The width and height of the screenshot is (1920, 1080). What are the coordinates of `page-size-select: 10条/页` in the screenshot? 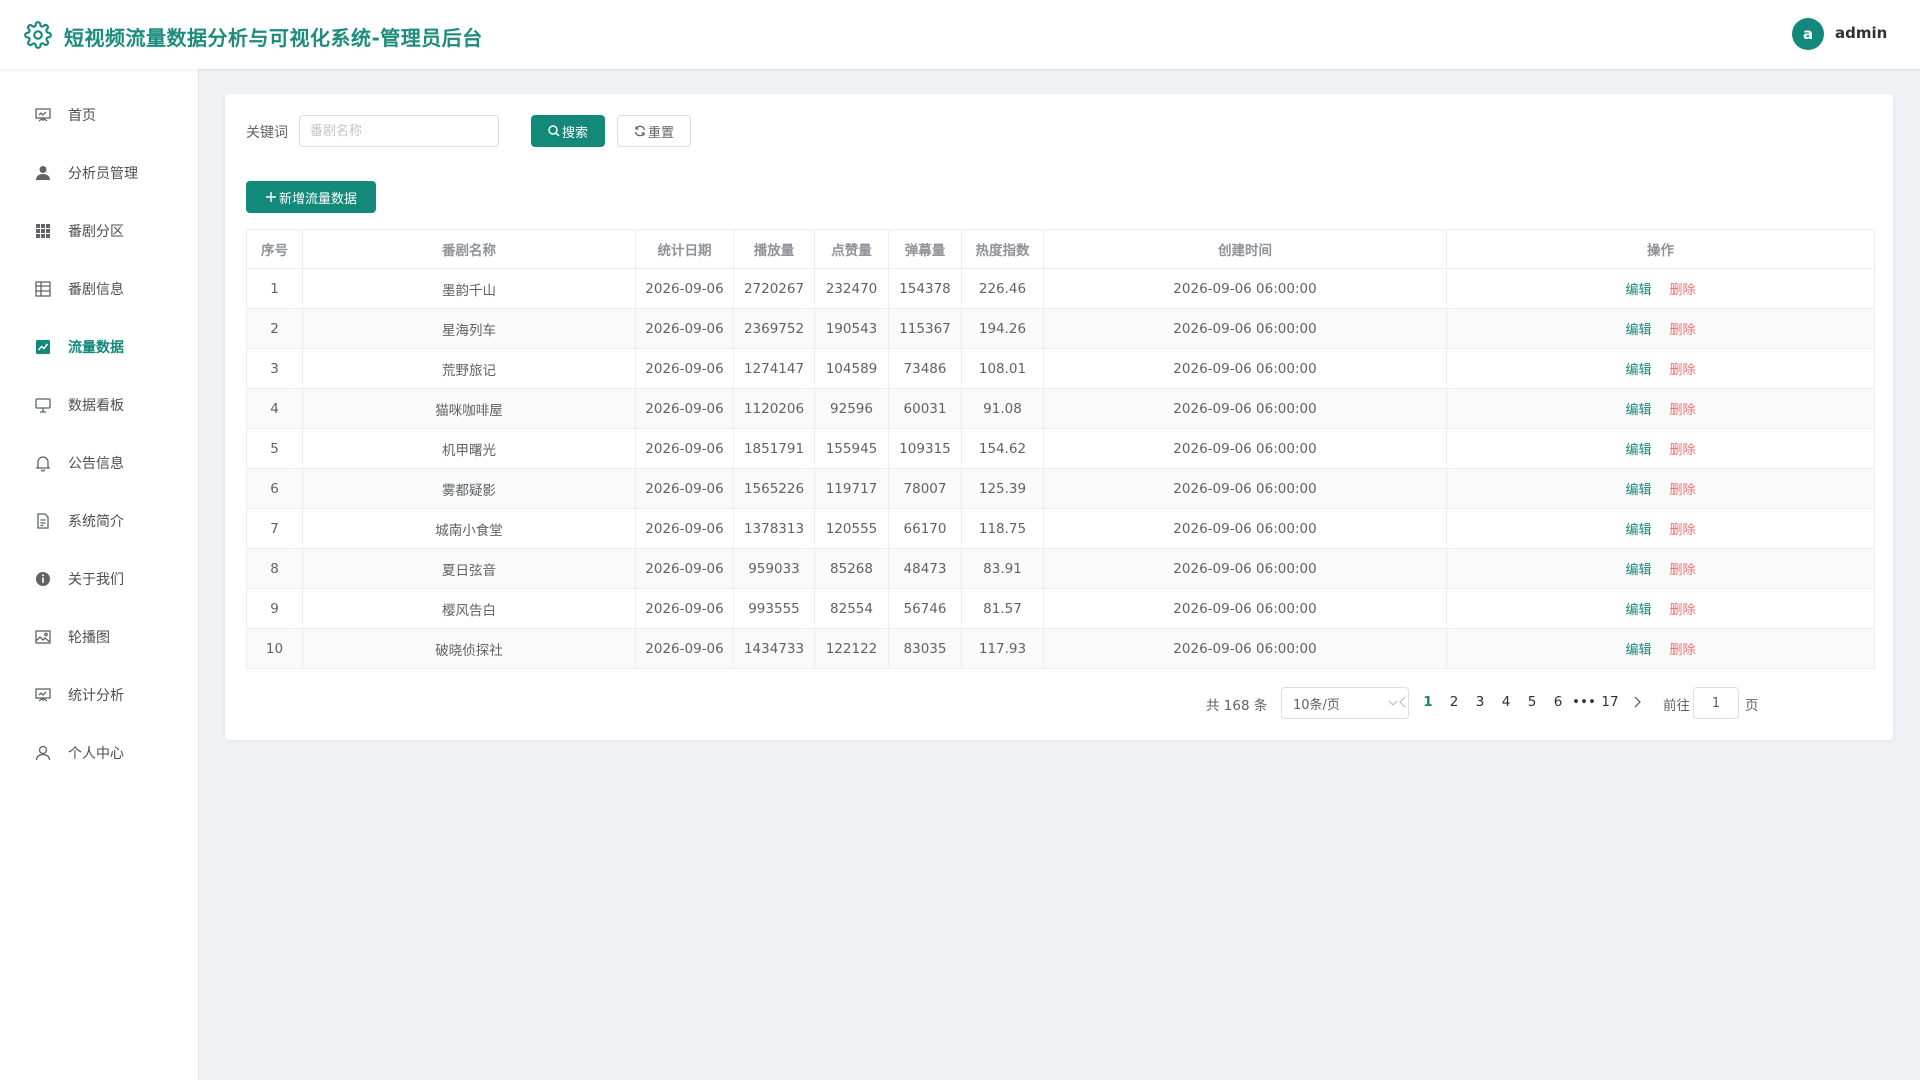 It's located at (1345, 703).